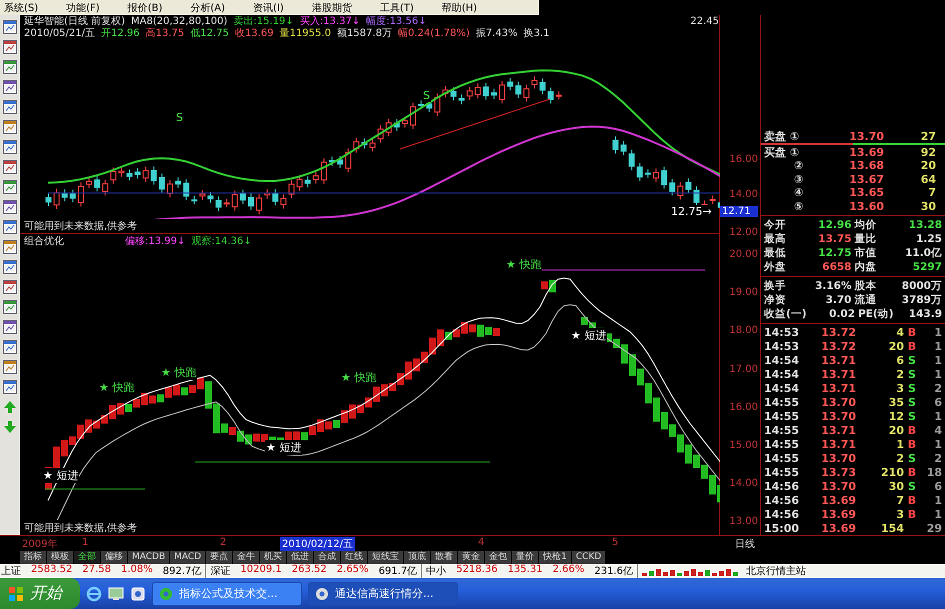 This screenshot has height=609, width=945. Describe the element at coordinates (555, 557) in the screenshot. I see `indicator-tab: 快枪1` at that location.